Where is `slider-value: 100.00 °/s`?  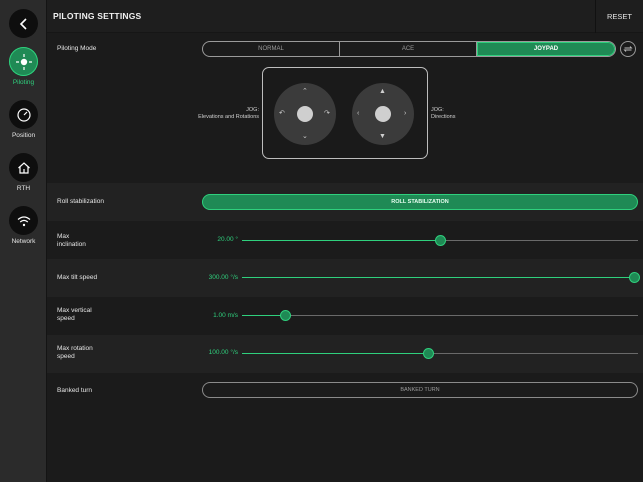
slider-value: 100.00 °/s is located at coordinates (223, 352).